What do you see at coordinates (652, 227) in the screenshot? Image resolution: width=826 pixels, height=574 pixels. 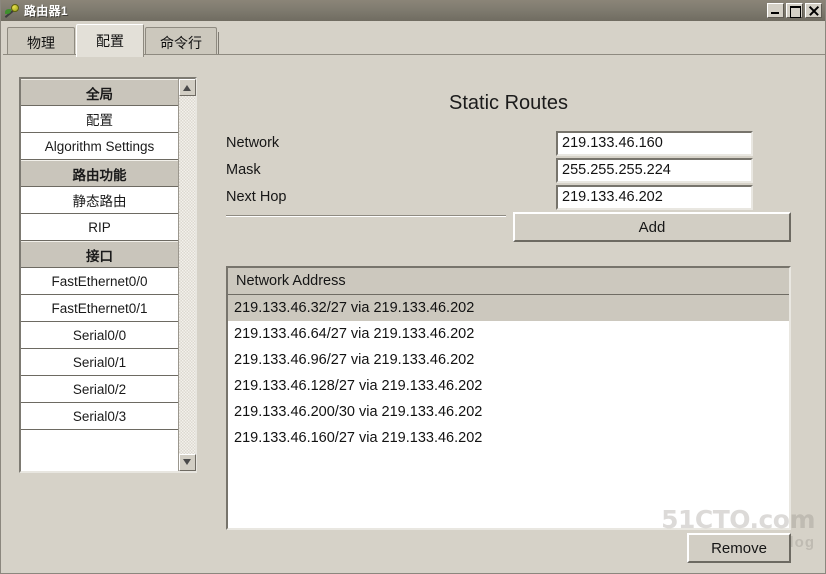 I see `add-button: Add` at bounding box center [652, 227].